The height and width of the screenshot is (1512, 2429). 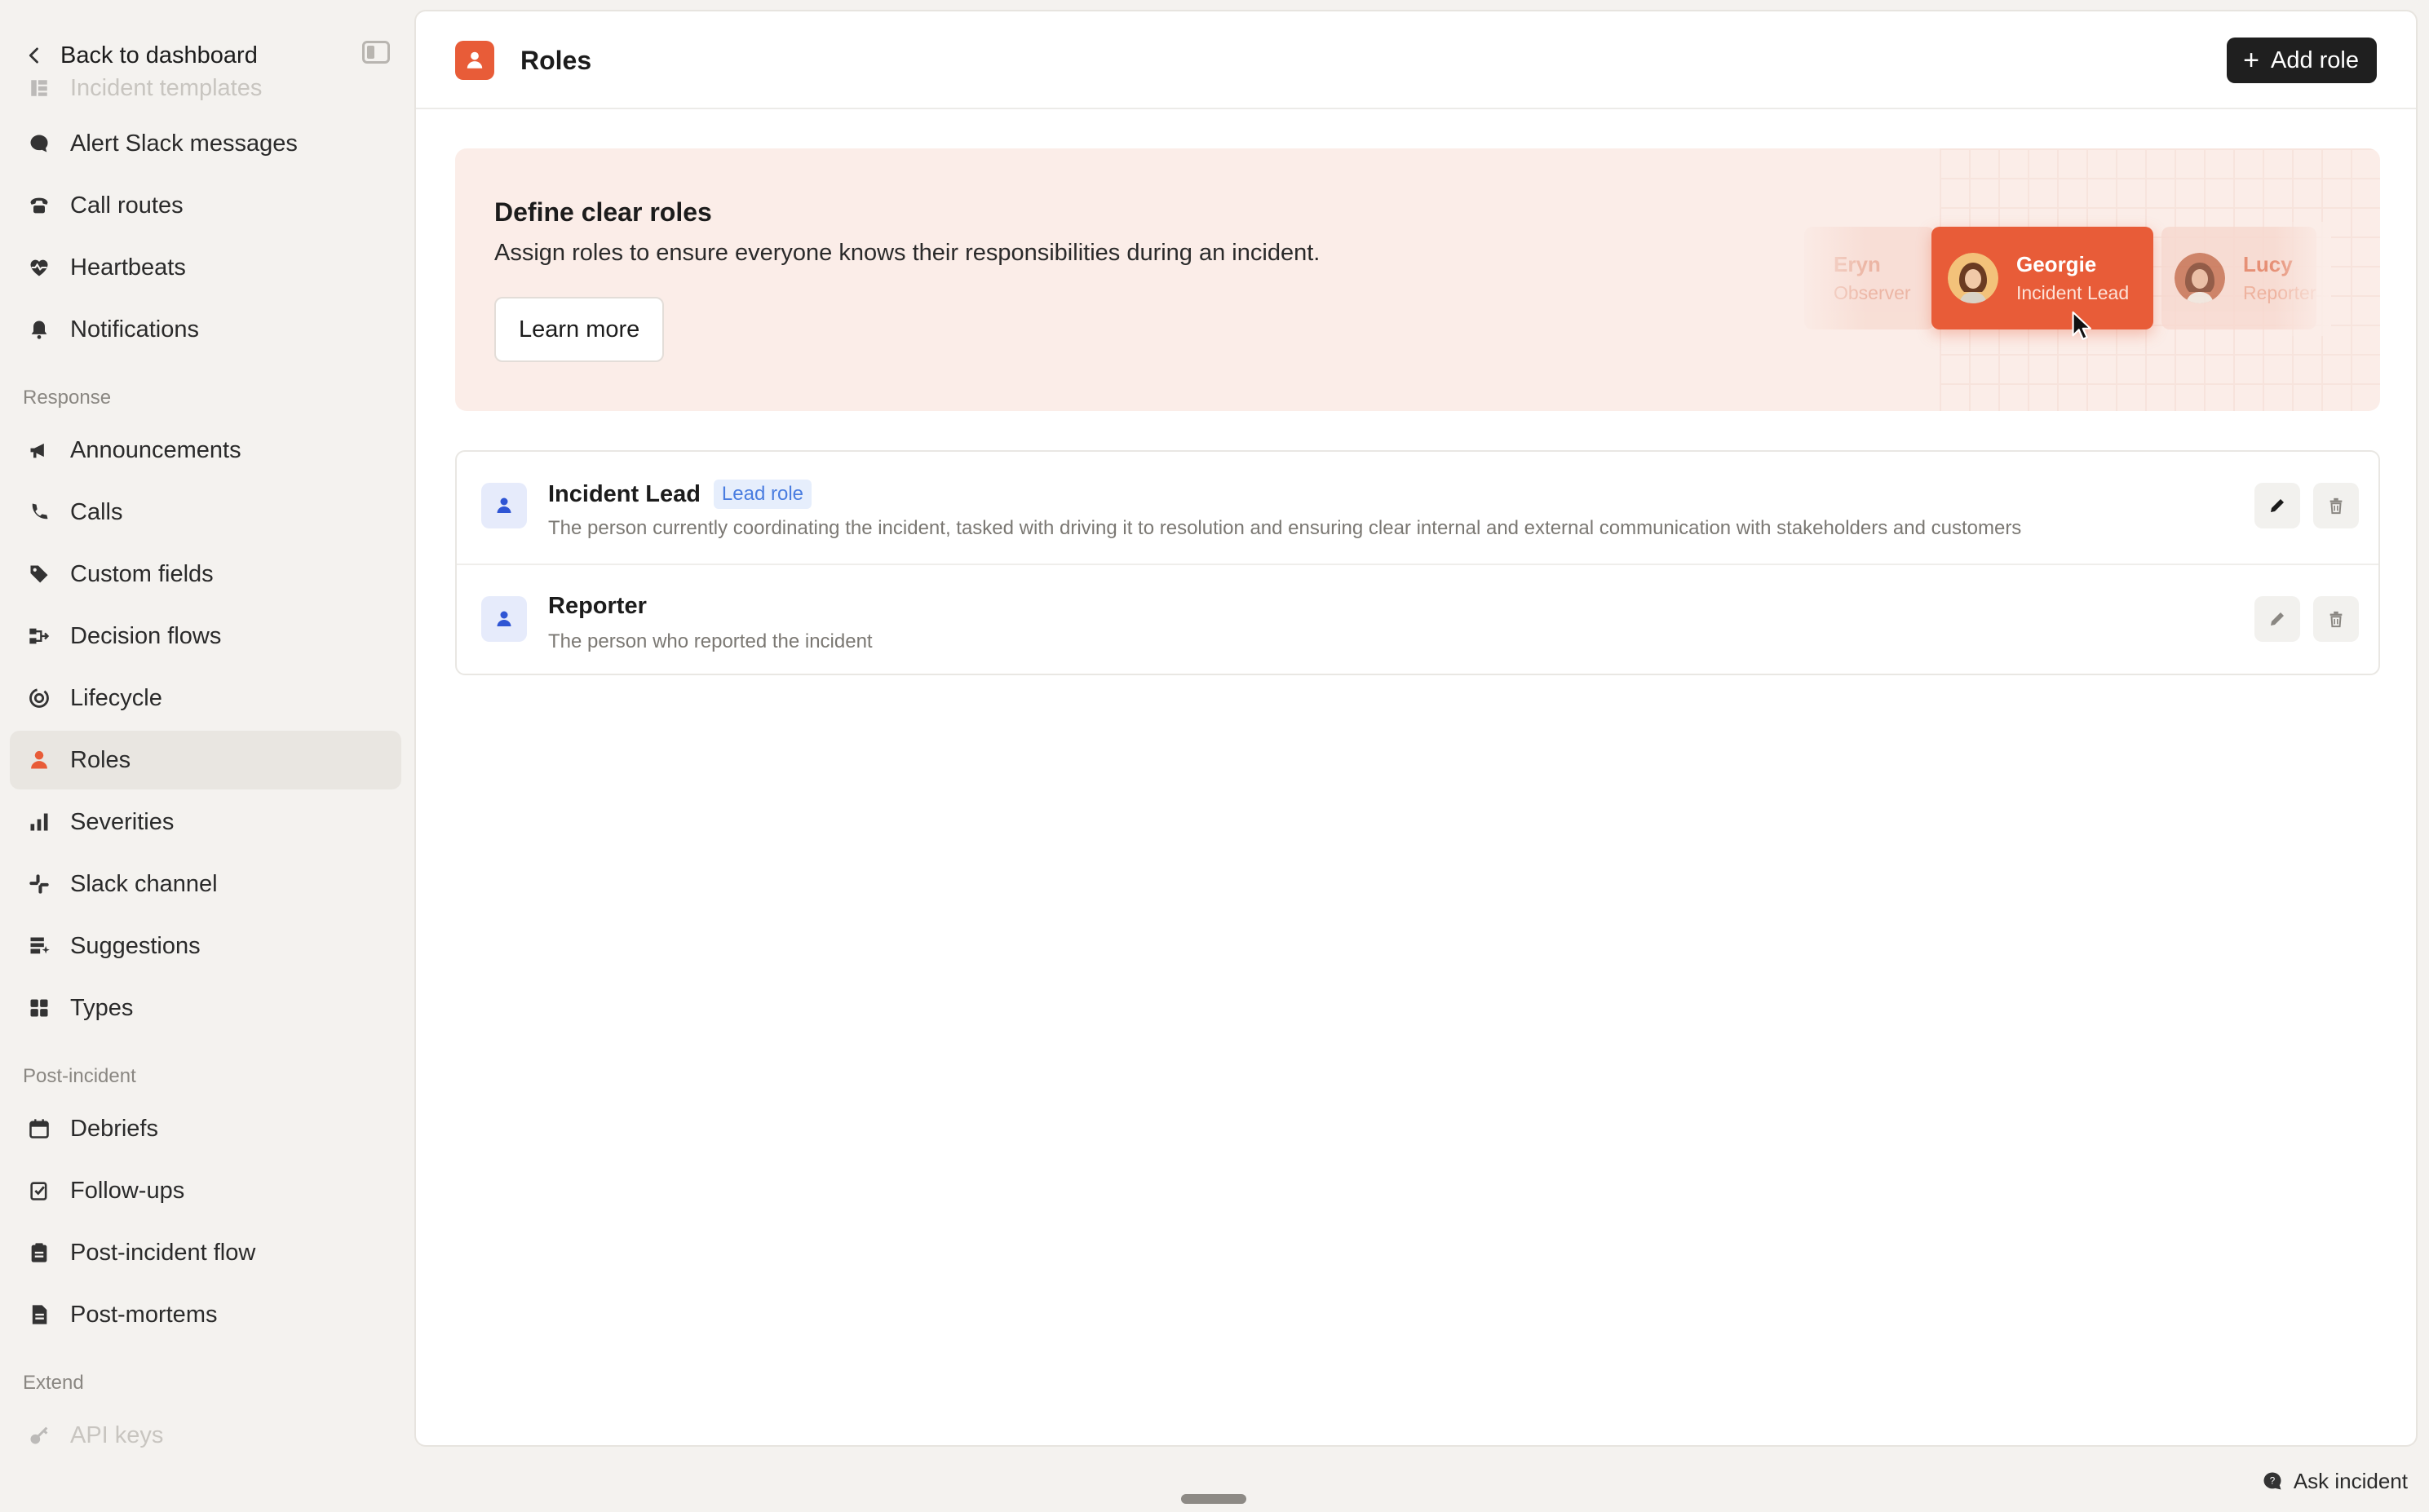 I want to click on sidebar-item-follow-ups: Follow-ups, so click(x=206, y=1190).